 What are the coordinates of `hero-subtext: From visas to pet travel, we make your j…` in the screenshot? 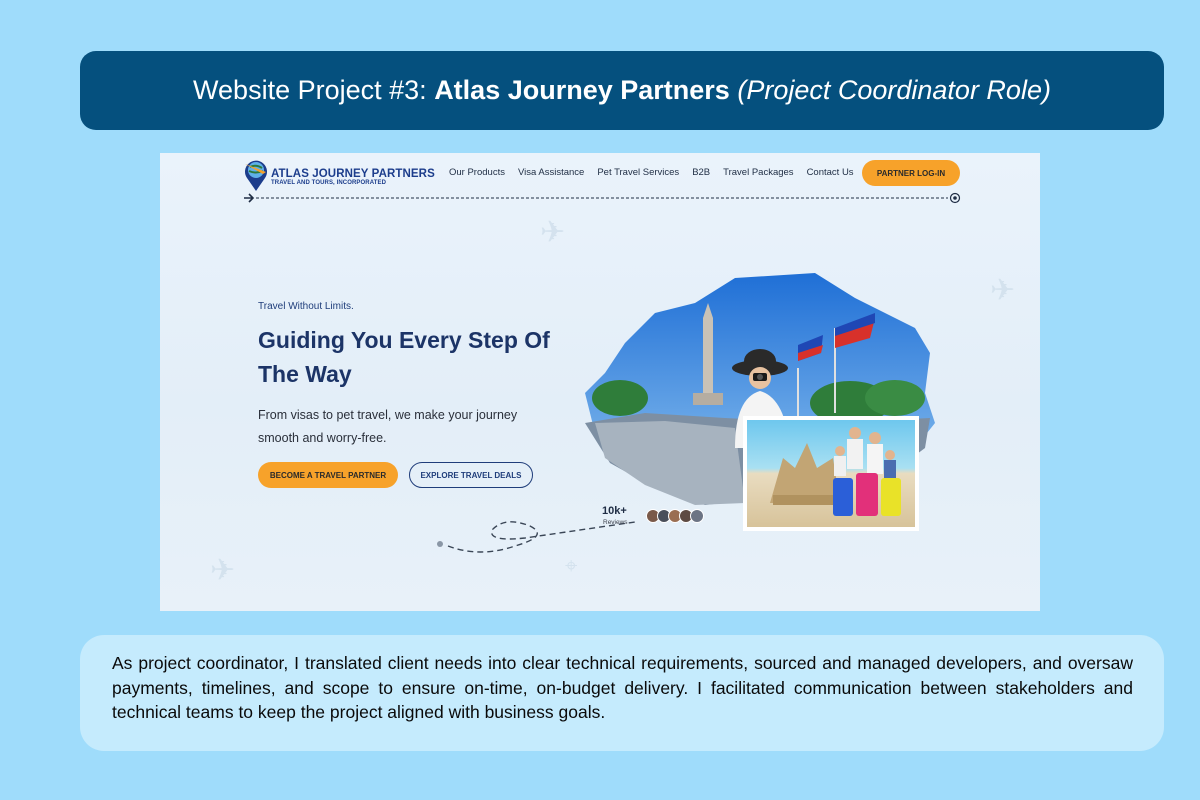 It's located at (388, 426).